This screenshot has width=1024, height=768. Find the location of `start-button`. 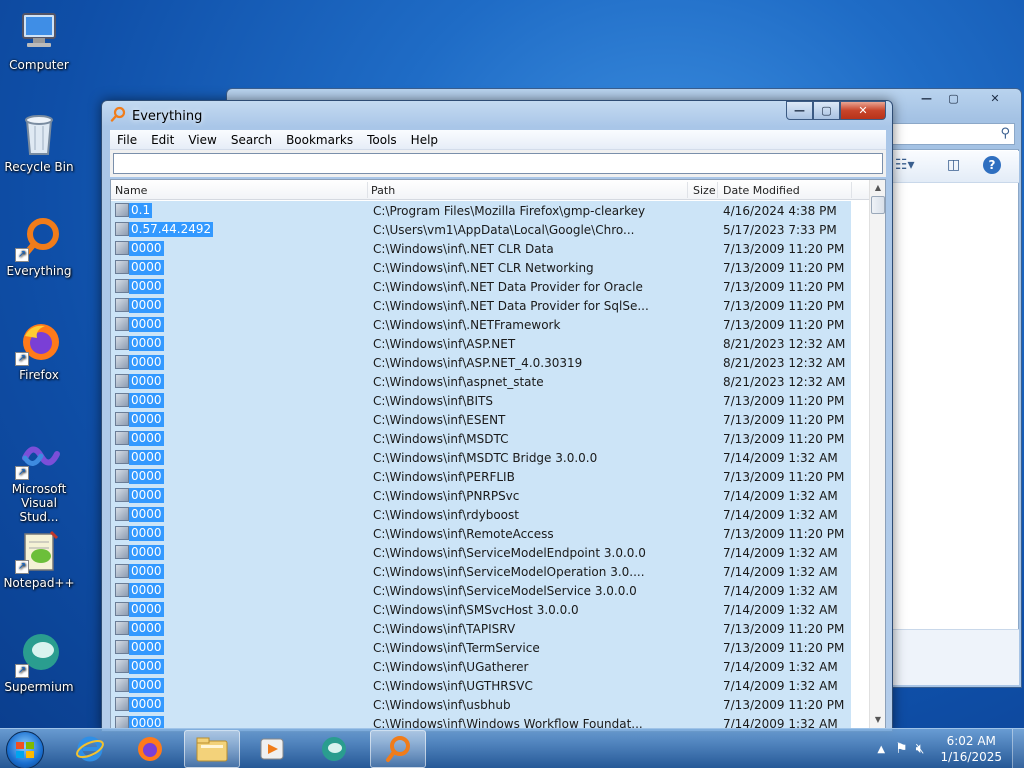

start-button is located at coordinates (25, 749).